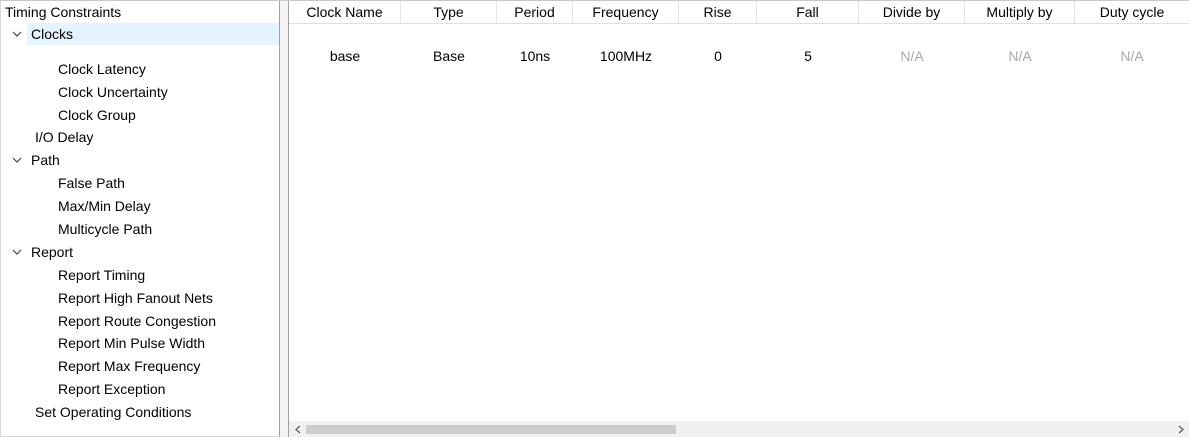 The height and width of the screenshot is (437, 1189). Describe the element at coordinates (626, 12) in the screenshot. I see `column-header-frequency: Frequency` at that location.